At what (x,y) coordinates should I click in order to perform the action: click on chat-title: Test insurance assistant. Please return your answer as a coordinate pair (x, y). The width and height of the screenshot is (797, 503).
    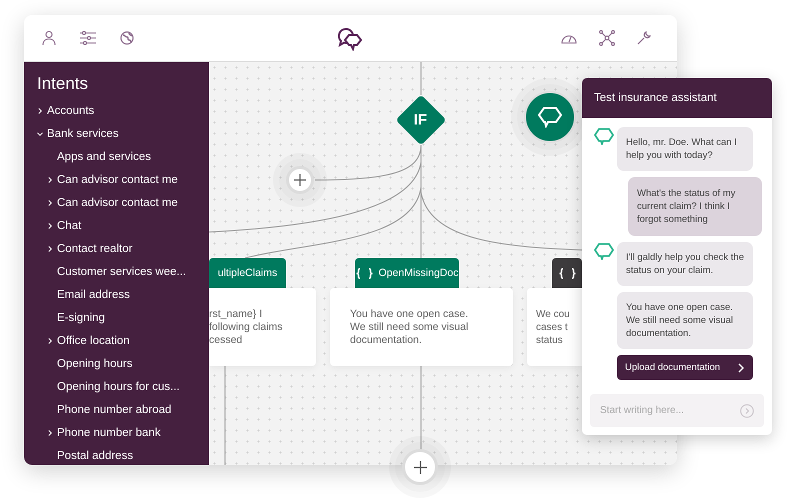
    Looking at the image, I should click on (655, 98).